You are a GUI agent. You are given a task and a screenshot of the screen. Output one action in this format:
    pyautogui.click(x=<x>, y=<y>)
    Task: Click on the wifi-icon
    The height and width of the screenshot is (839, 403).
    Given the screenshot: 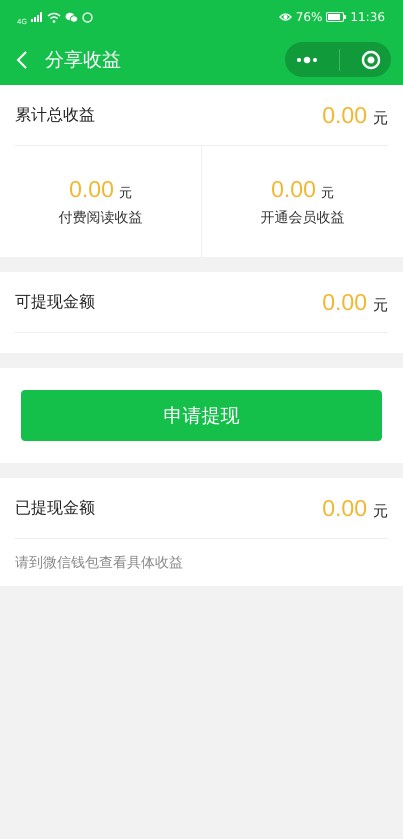 What is the action you would take?
    pyautogui.click(x=53, y=17)
    